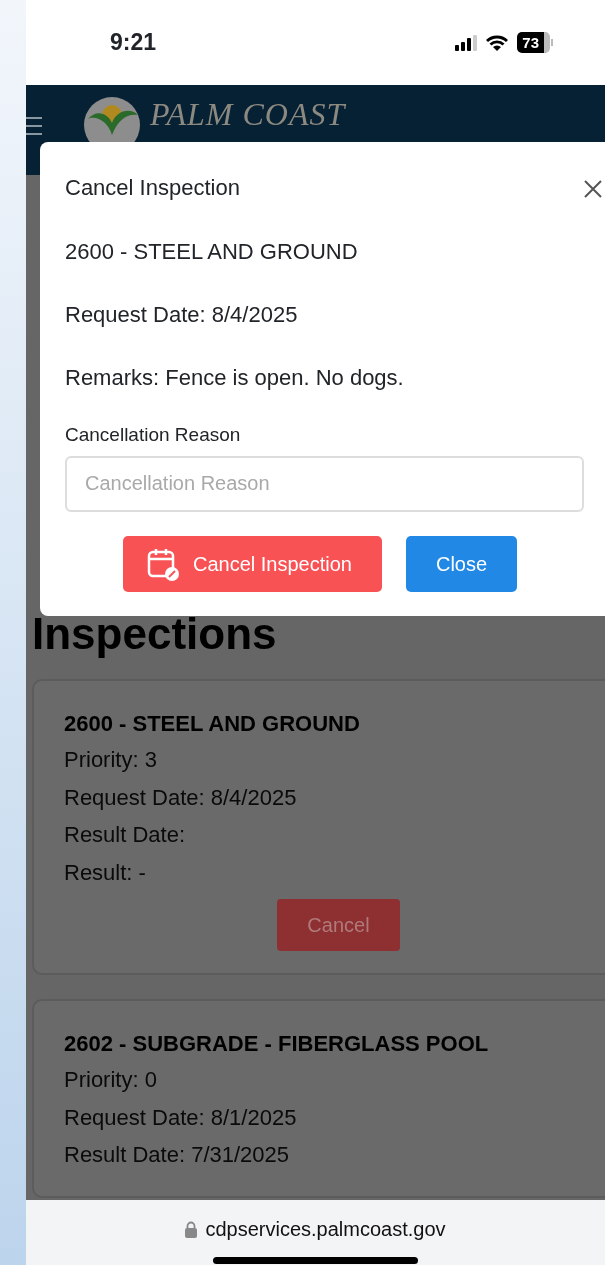 This screenshot has height=1265, width=605. What do you see at coordinates (324, 483) in the screenshot?
I see `reason-input-field: Cancellation Reason` at bounding box center [324, 483].